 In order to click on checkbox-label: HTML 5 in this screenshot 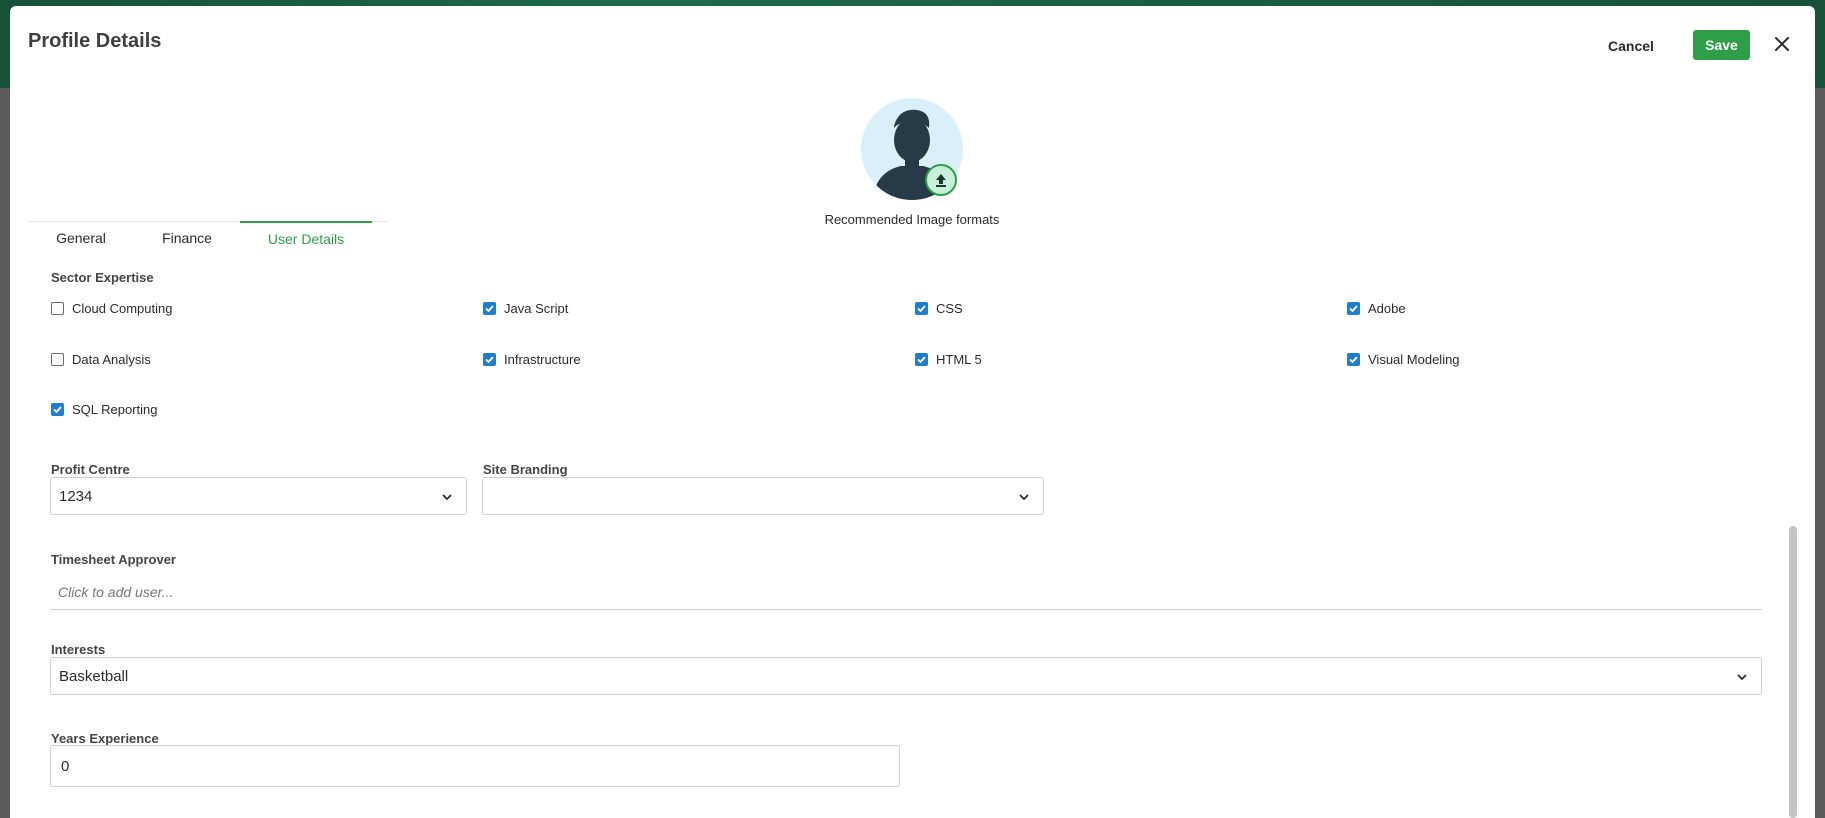, I will do `click(959, 359)`.